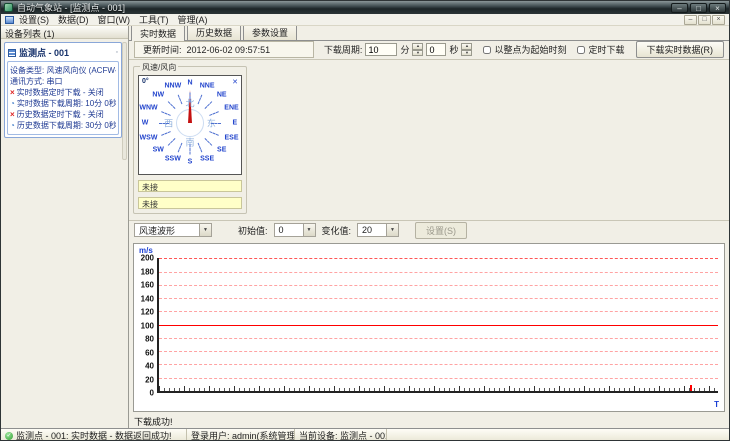 The height and width of the screenshot is (441, 730). What do you see at coordinates (157, 230) in the screenshot?
I see `waveform-select-value: 风速波形` at bounding box center [157, 230].